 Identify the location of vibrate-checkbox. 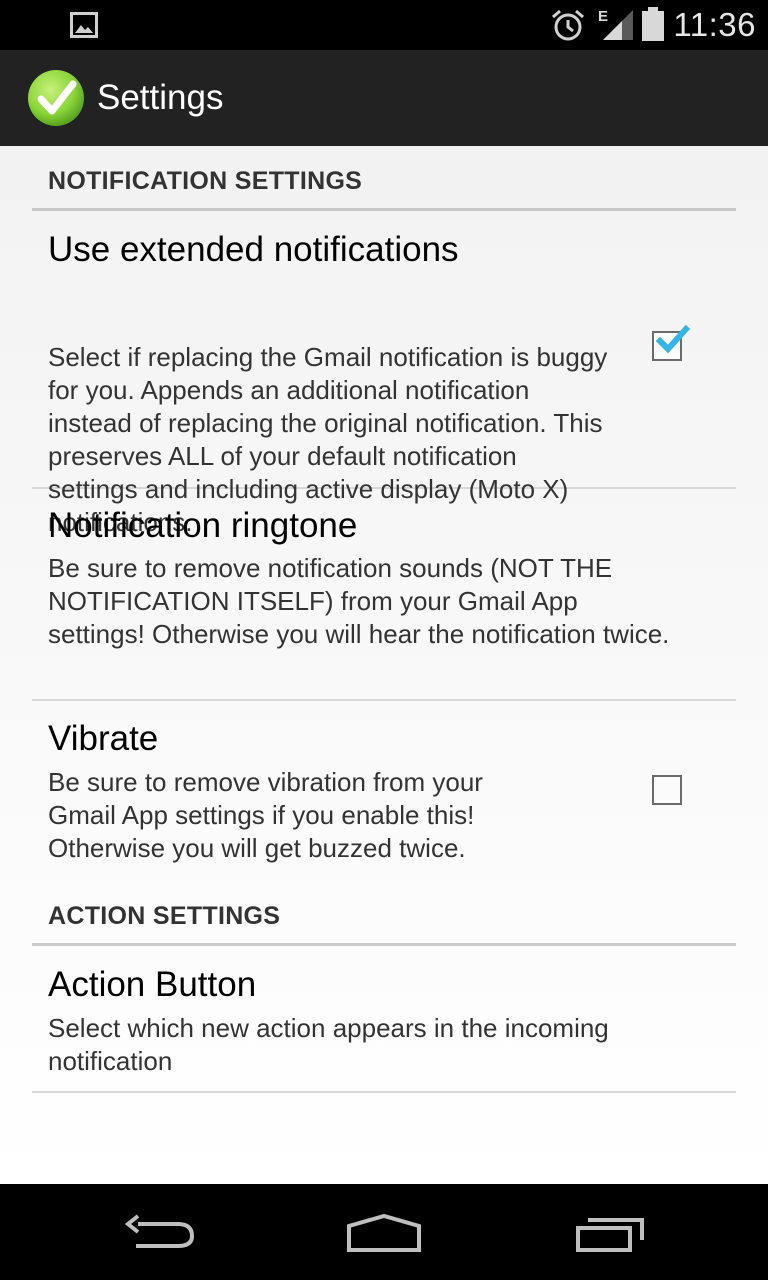
(667, 790).